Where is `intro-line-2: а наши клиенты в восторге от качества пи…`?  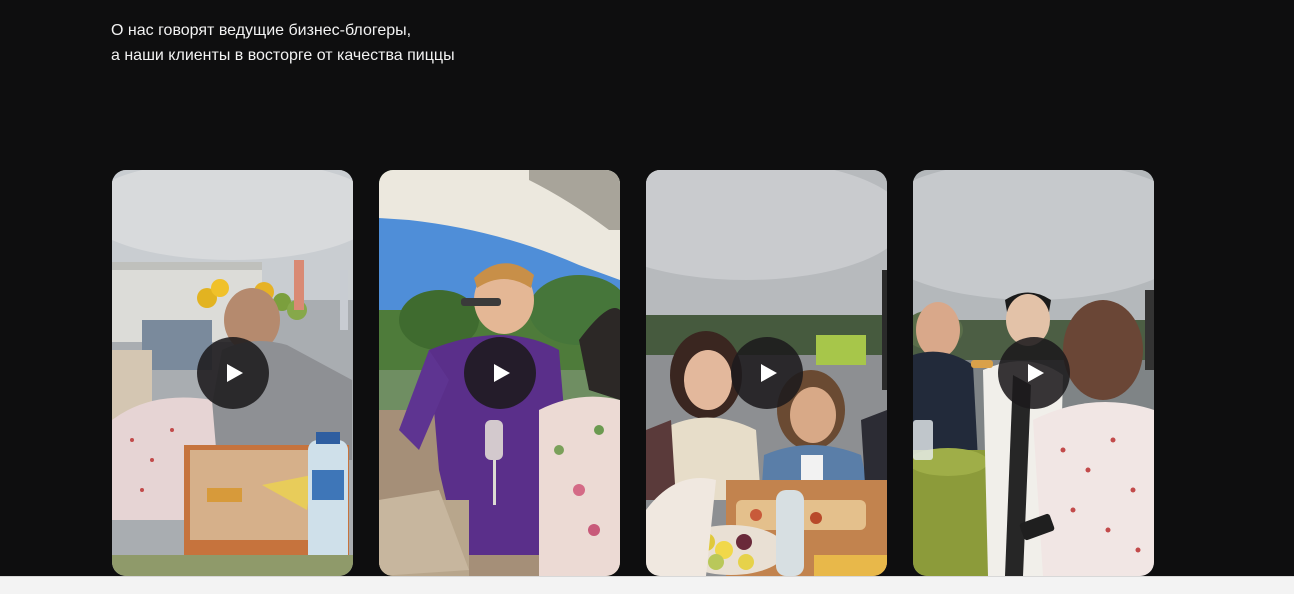 intro-line-2: а наши клиенты в восторге от качества пи… is located at coordinates (283, 55).